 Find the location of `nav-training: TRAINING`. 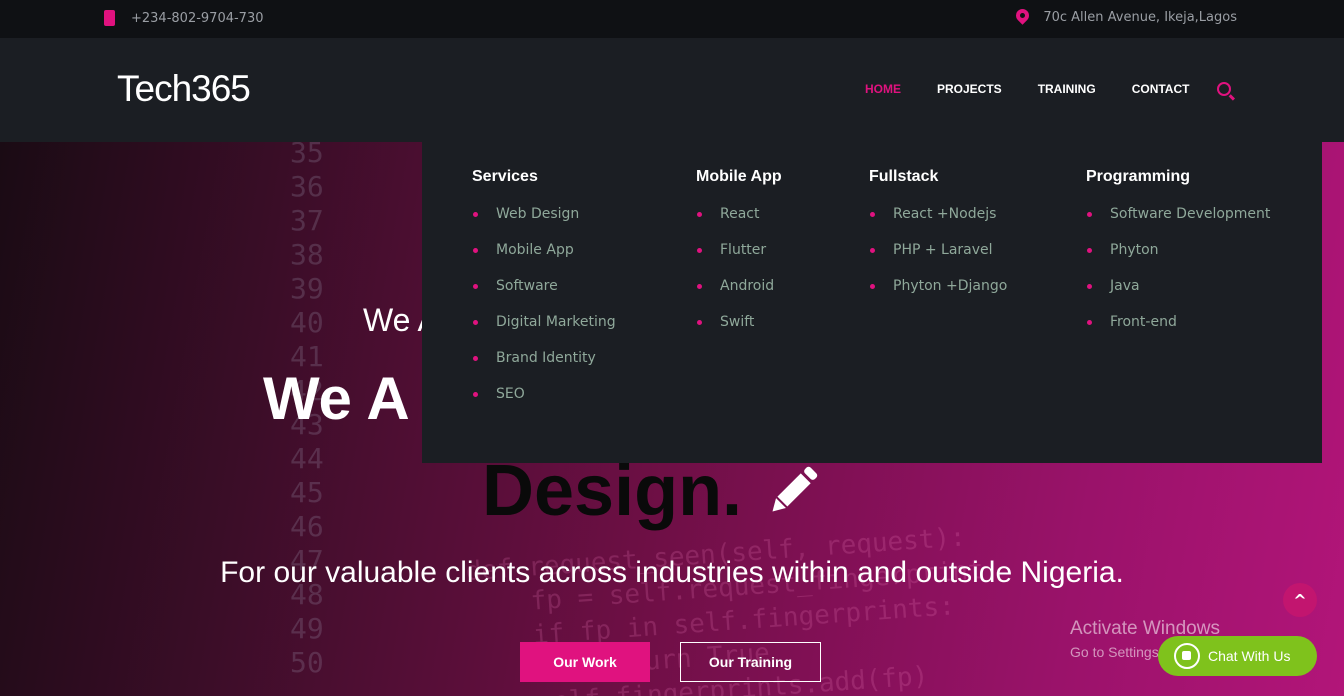

nav-training: TRAINING is located at coordinates (1067, 89).